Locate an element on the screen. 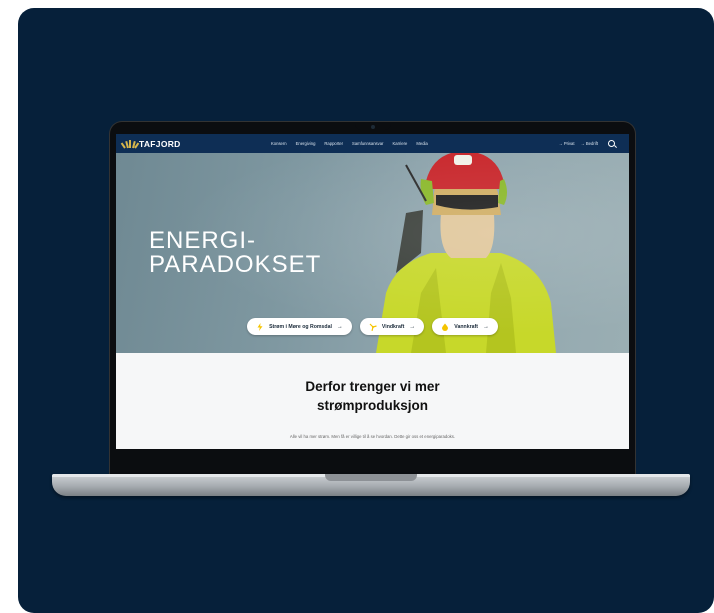 The height and width of the screenshot is (613, 714). section-title-line1: Derfor trenger vi mer is located at coordinates (372, 386).